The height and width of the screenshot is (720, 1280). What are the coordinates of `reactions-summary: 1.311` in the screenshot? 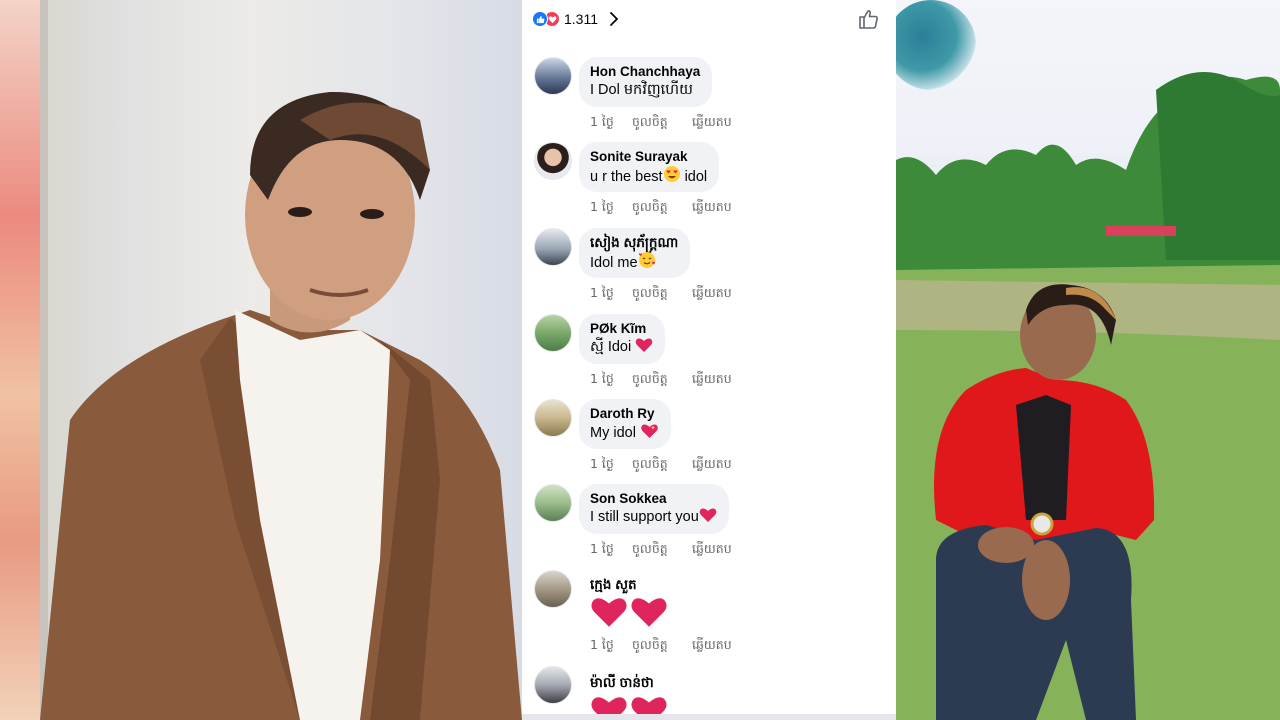 It's located at (578, 19).